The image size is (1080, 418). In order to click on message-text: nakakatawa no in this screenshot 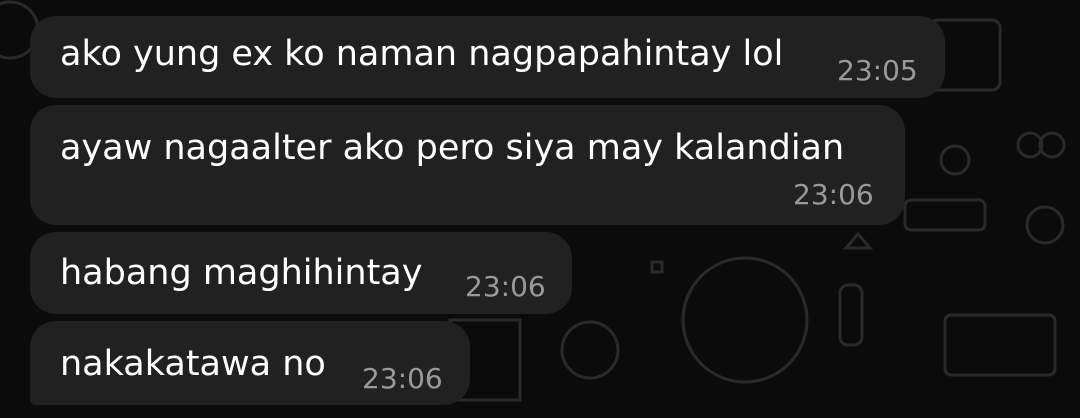, I will do `click(193, 364)`.